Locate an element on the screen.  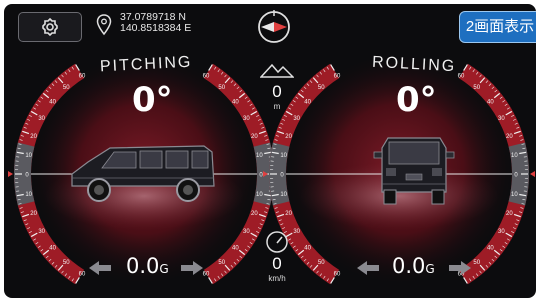
pitching-g-number: 0.0 is located at coordinates (143, 266).